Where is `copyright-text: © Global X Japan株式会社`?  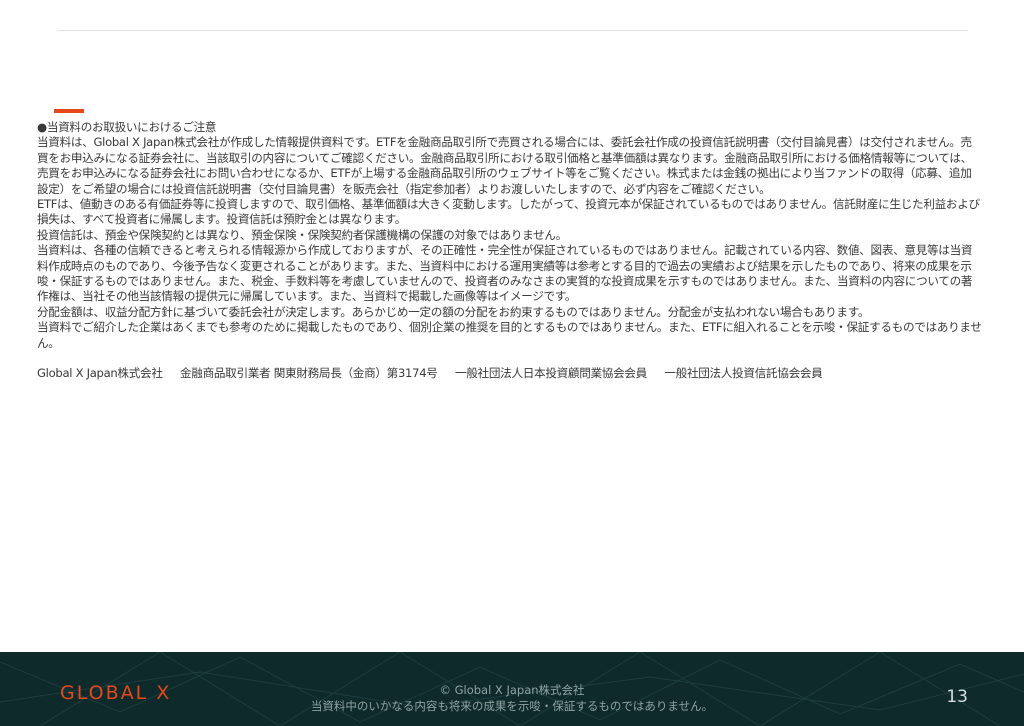 copyright-text: © Global X Japan株式会社 is located at coordinates (512, 690).